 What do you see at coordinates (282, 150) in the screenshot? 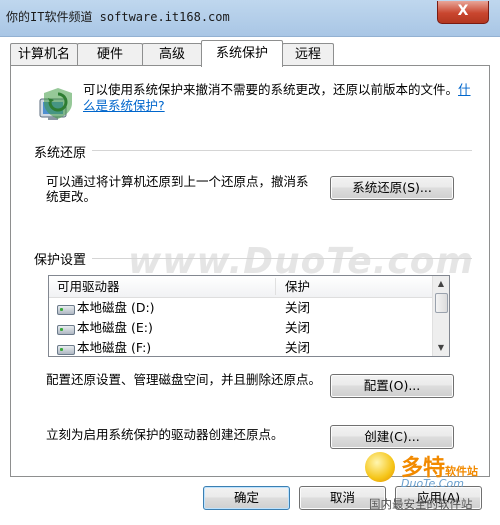
I see `restore-group-rule` at bounding box center [282, 150].